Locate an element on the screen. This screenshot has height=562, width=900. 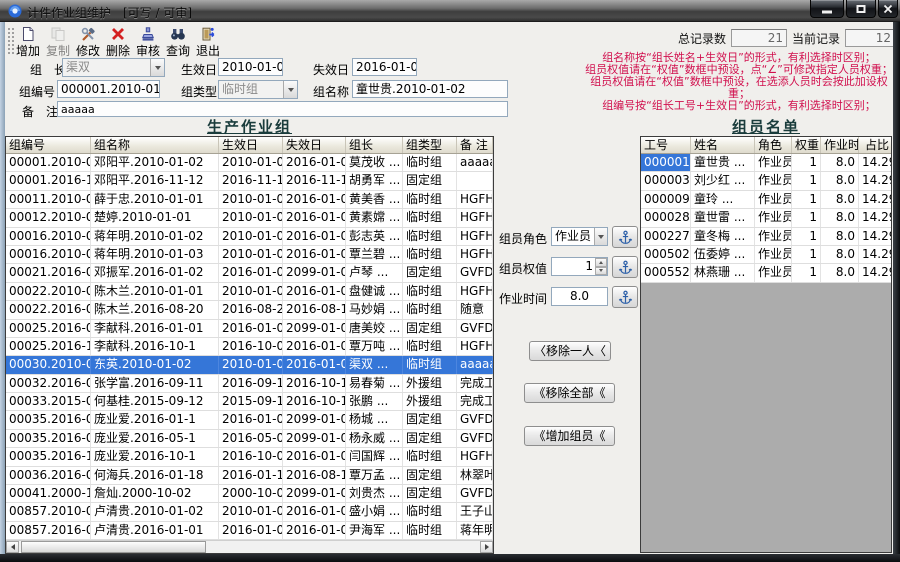
spinner-buttons is located at coordinates (601, 266).